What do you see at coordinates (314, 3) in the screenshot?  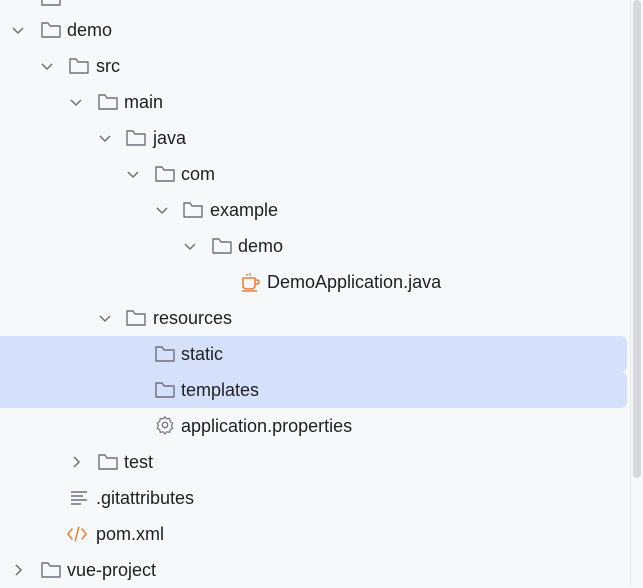 I see `tree-row-clipped` at bounding box center [314, 3].